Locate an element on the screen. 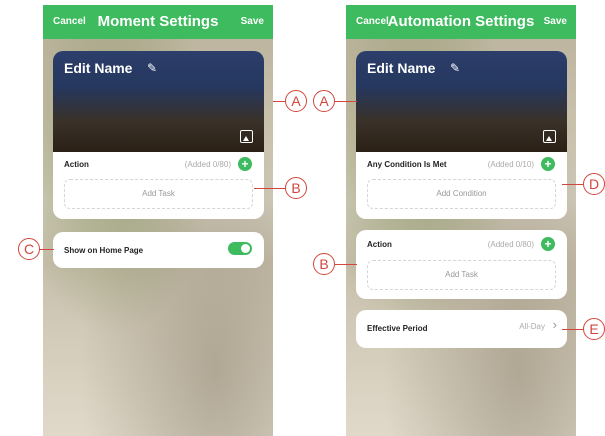 The height and width of the screenshot is (436, 605). page-title: Automation Settings is located at coordinates (461, 21).